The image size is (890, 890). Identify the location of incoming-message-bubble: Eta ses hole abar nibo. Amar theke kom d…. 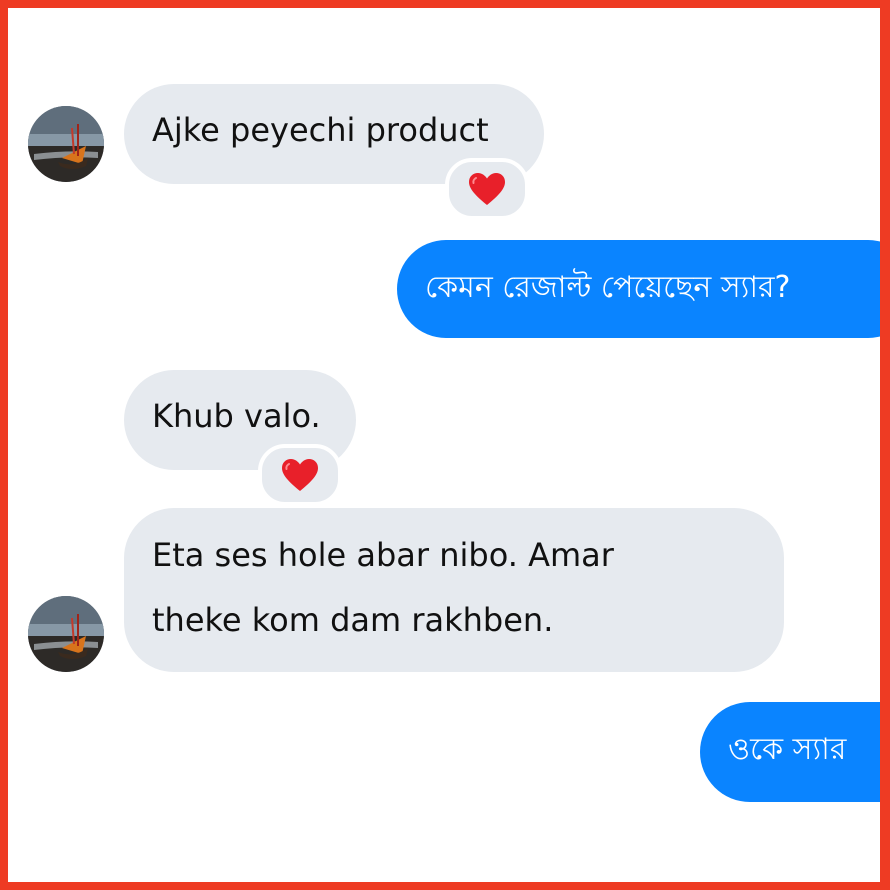
(454, 590).